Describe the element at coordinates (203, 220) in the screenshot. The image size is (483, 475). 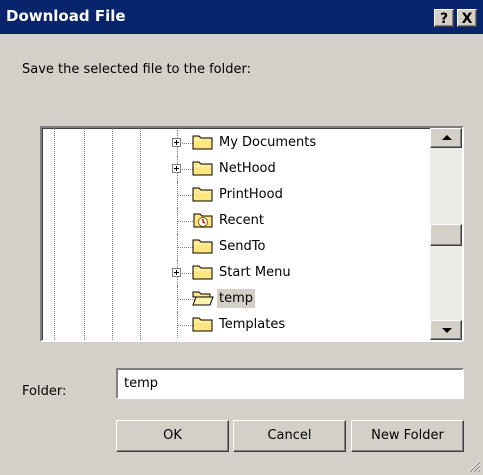
I see `recent-folder-icon` at that location.